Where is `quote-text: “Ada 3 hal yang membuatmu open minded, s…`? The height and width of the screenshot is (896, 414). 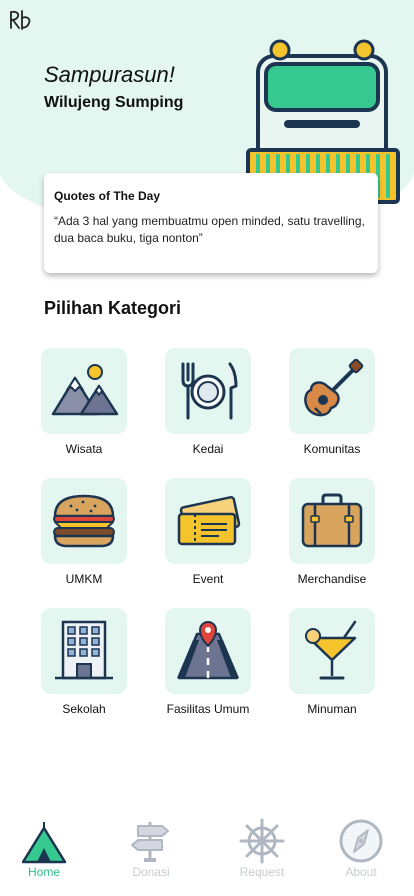 quote-text: “Ada 3 hal yang membuatmu open minded, s… is located at coordinates (209, 229).